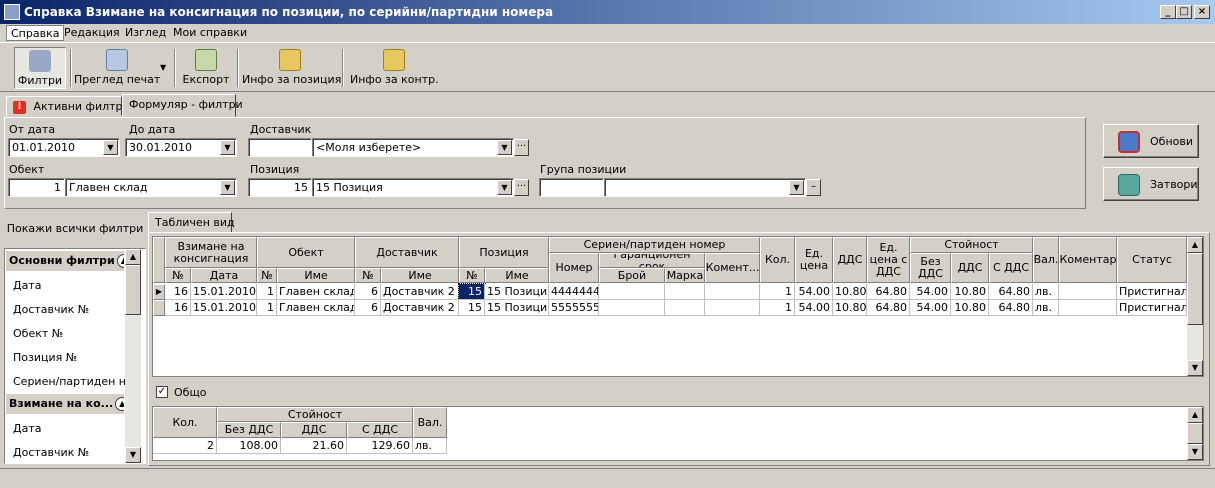  Describe the element at coordinates (35, 33) in the screenshot. I see `menu-report: Справка` at that location.